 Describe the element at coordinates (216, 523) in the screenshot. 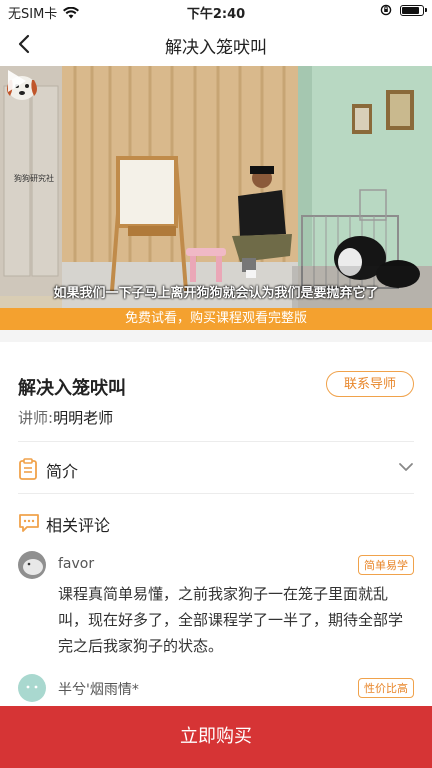

I see `reviews-header: 相关评论` at that location.